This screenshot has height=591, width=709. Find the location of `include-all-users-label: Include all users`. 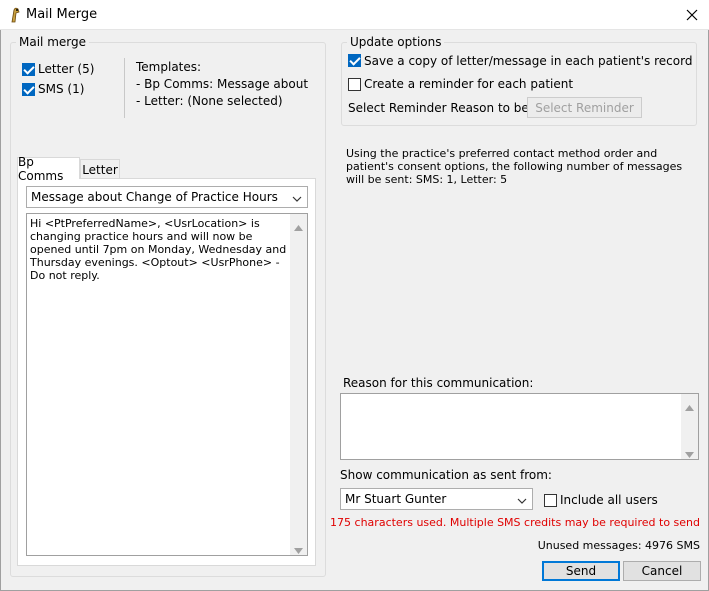

include-all-users-label: Include all users is located at coordinates (609, 500).